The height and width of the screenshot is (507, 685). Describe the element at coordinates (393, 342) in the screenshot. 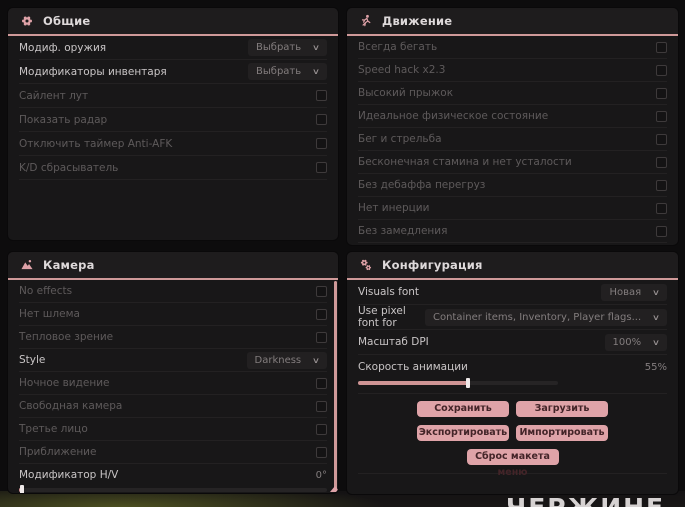

I see `row-label: Масштаб DPI` at that location.